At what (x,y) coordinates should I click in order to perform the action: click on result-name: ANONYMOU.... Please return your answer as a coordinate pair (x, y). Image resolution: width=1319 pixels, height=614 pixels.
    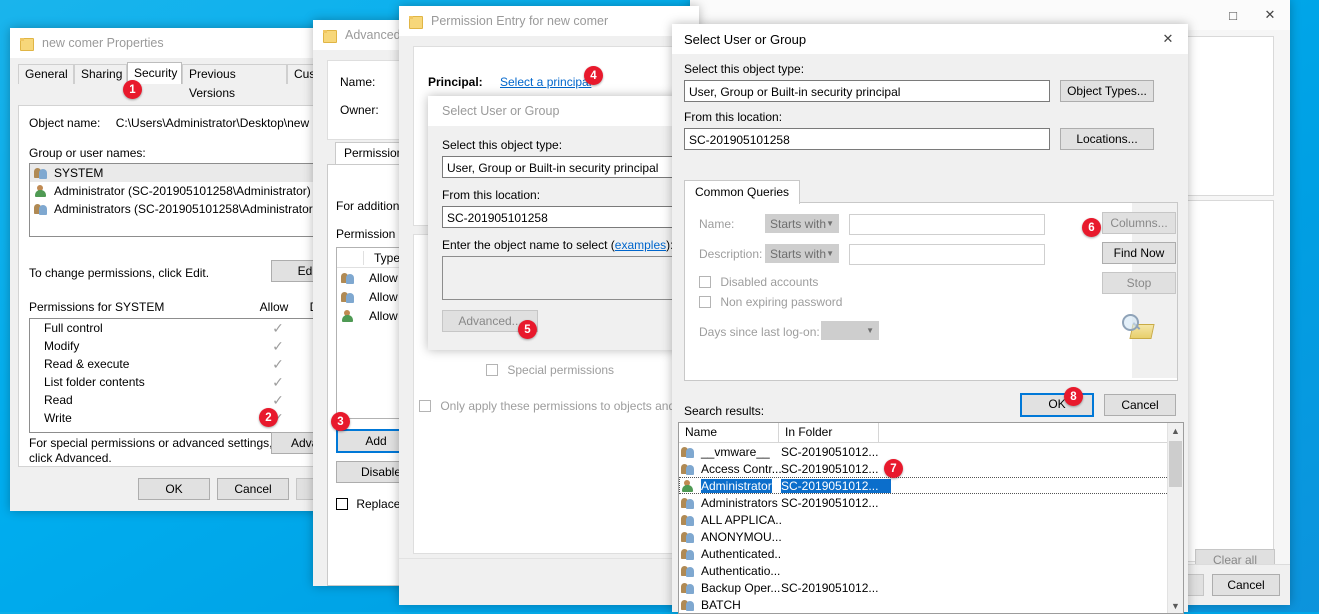
    Looking at the image, I should click on (741, 536).